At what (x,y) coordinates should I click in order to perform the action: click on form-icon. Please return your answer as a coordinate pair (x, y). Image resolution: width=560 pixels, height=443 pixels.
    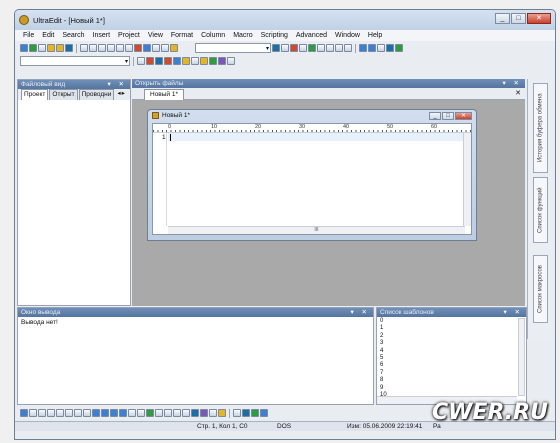
    Looking at the image, I should click on (159, 413).